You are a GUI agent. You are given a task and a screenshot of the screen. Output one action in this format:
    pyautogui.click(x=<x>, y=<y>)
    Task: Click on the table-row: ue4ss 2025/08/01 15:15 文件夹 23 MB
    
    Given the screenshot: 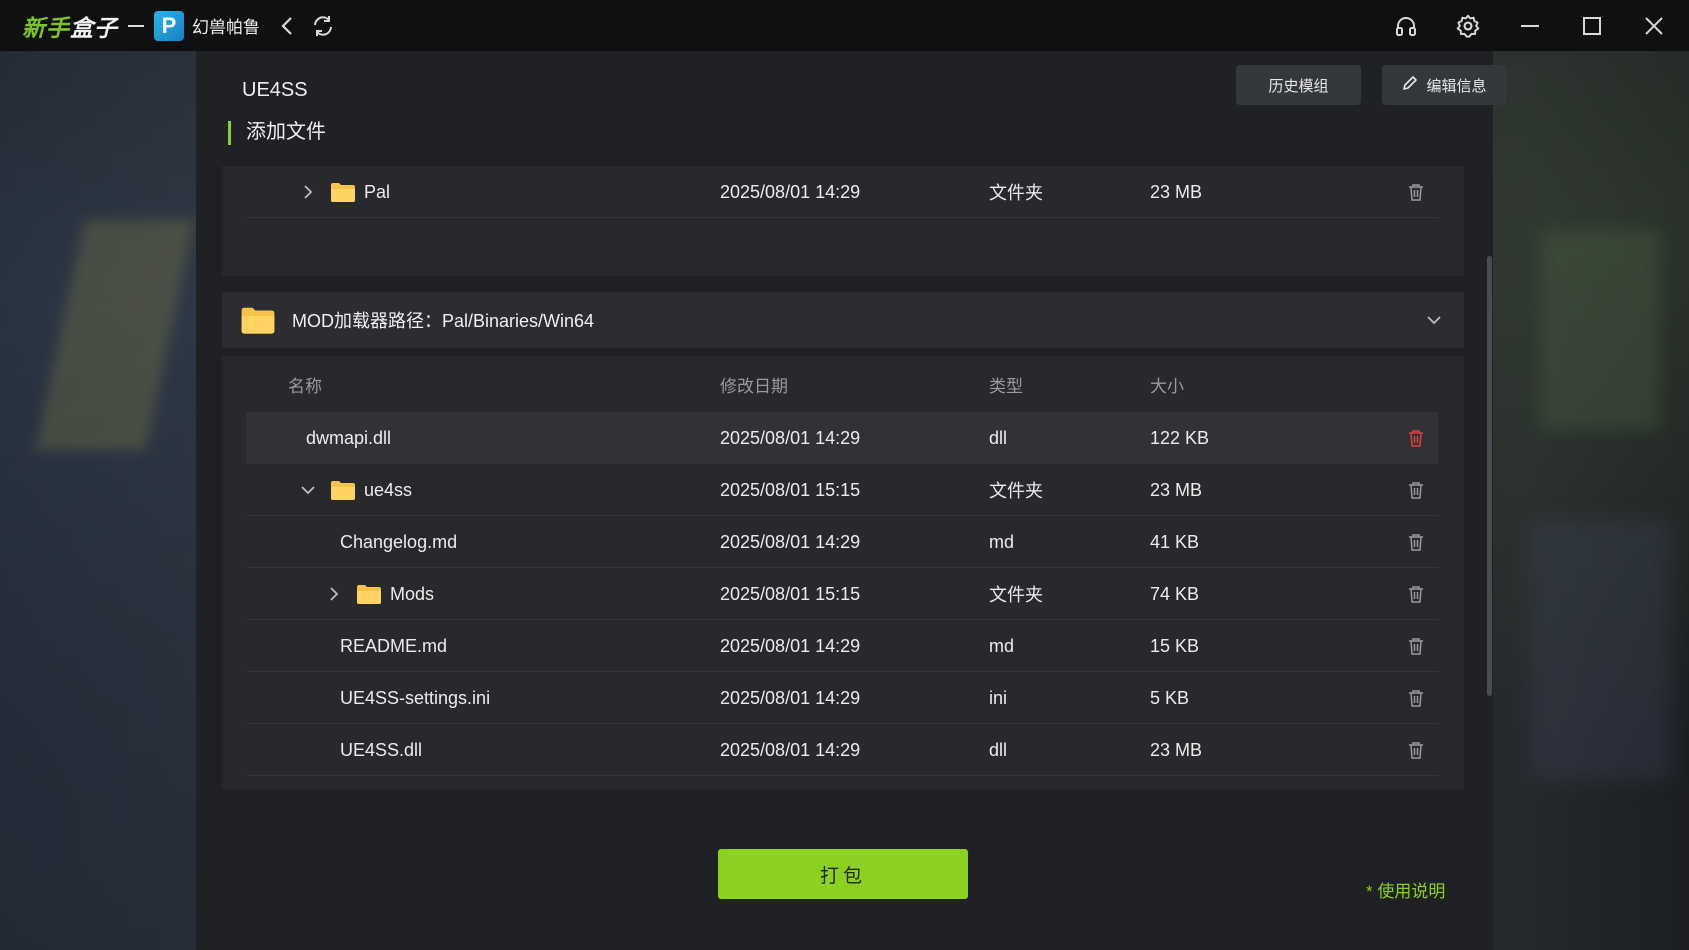 What is the action you would take?
    pyautogui.click(x=842, y=490)
    